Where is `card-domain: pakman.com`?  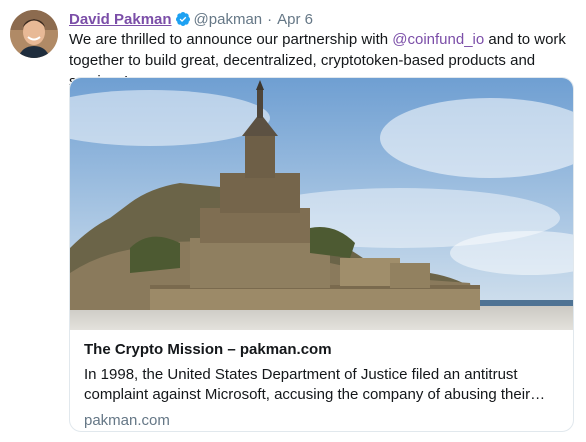 card-domain: pakman.com is located at coordinates (127, 420).